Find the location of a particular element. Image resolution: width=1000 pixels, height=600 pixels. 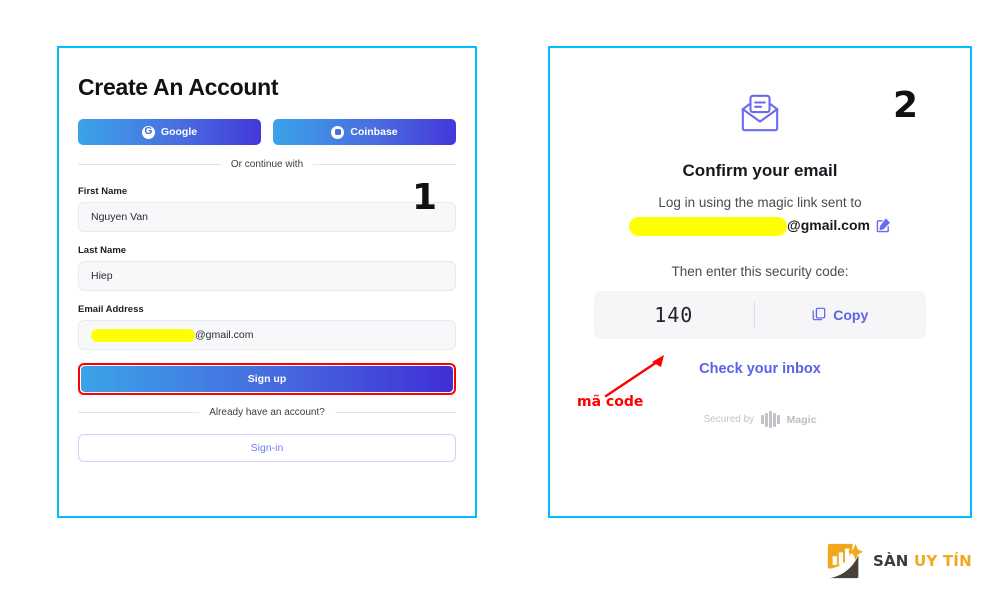

secured-brand-label: Magic is located at coordinates (801, 419).